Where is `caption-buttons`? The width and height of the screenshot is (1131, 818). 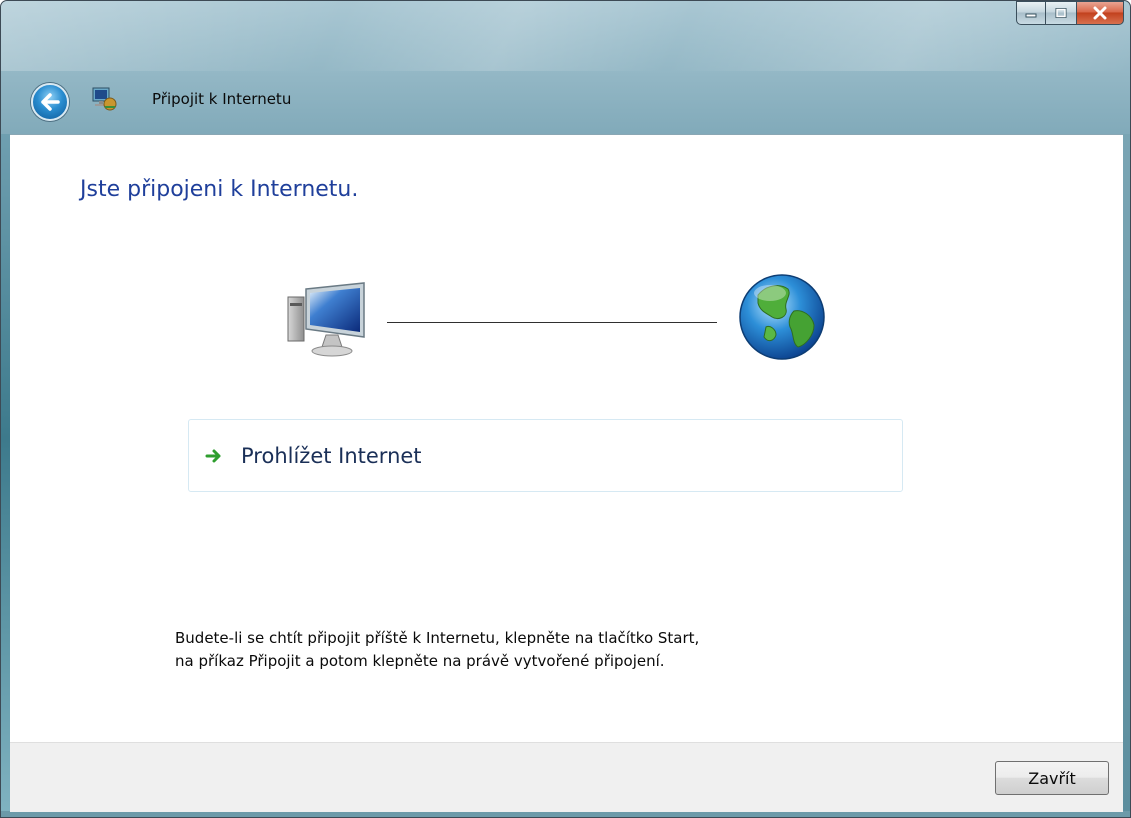 caption-buttons is located at coordinates (1070, 13).